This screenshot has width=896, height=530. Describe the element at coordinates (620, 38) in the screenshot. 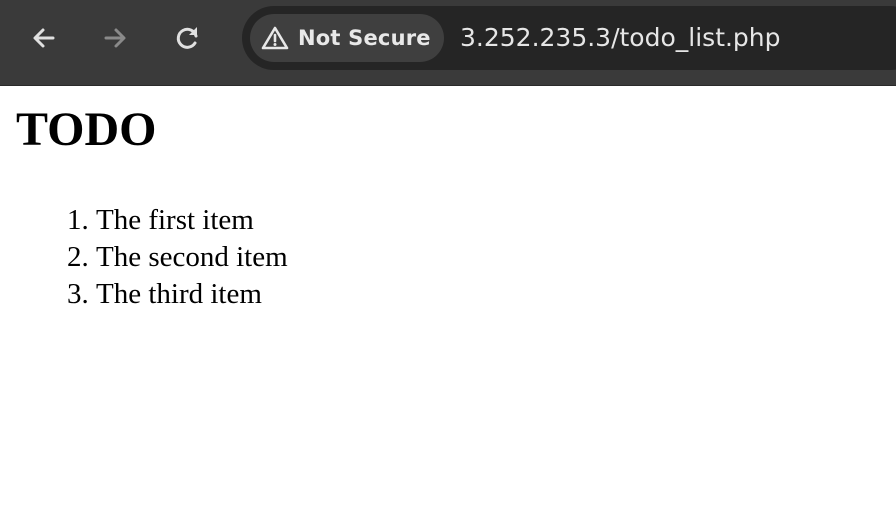

I see `url-text: 3.252.235.3/todo_list.php` at that location.